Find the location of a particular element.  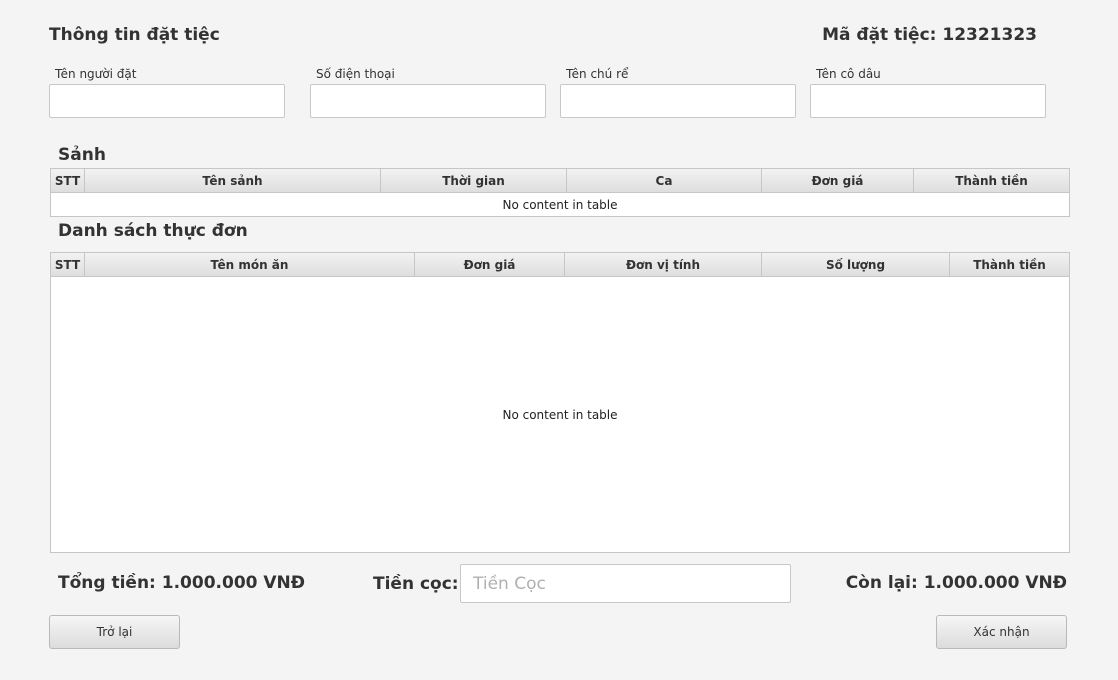

hall-col-amount: Thành tiền is located at coordinates (991, 180).